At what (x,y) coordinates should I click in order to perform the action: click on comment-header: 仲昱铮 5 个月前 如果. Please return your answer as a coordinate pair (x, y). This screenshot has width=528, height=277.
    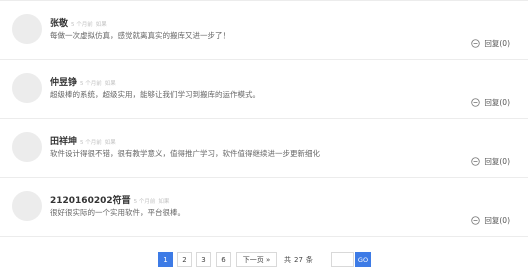
    Looking at the image, I should click on (83, 82).